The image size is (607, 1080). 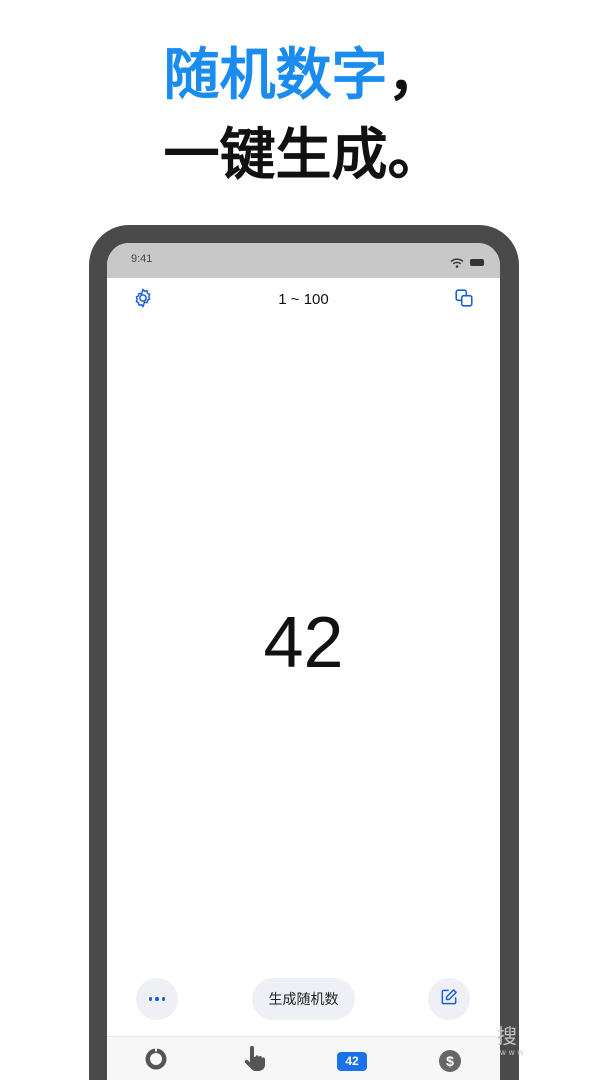 I want to click on number-badge-icon: 42, so click(x=352, y=1061).